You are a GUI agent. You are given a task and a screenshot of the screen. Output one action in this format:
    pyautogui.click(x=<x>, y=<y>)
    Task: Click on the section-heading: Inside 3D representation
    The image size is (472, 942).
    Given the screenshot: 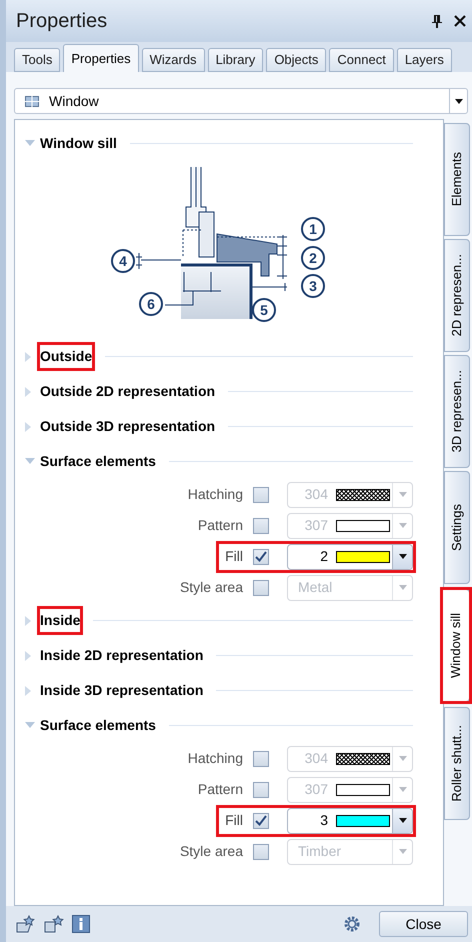 What is the action you would take?
    pyautogui.click(x=121, y=690)
    